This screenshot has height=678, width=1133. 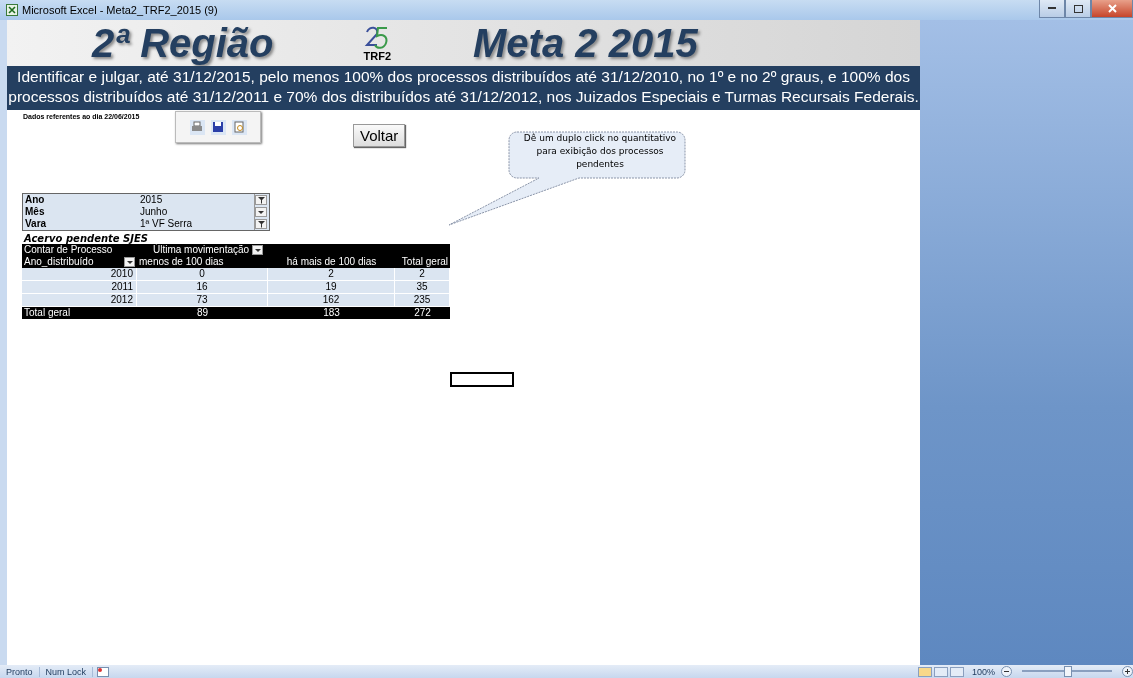 I want to click on logo-text: TRF2, so click(x=377, y=56).